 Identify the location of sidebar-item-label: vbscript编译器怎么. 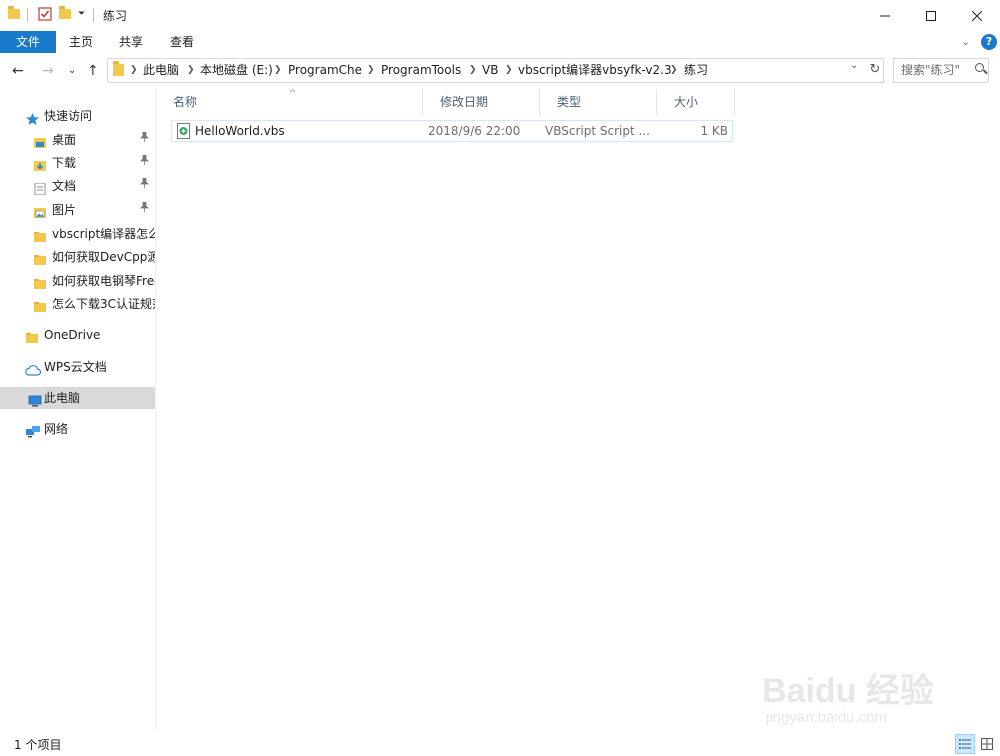
(103, 234).